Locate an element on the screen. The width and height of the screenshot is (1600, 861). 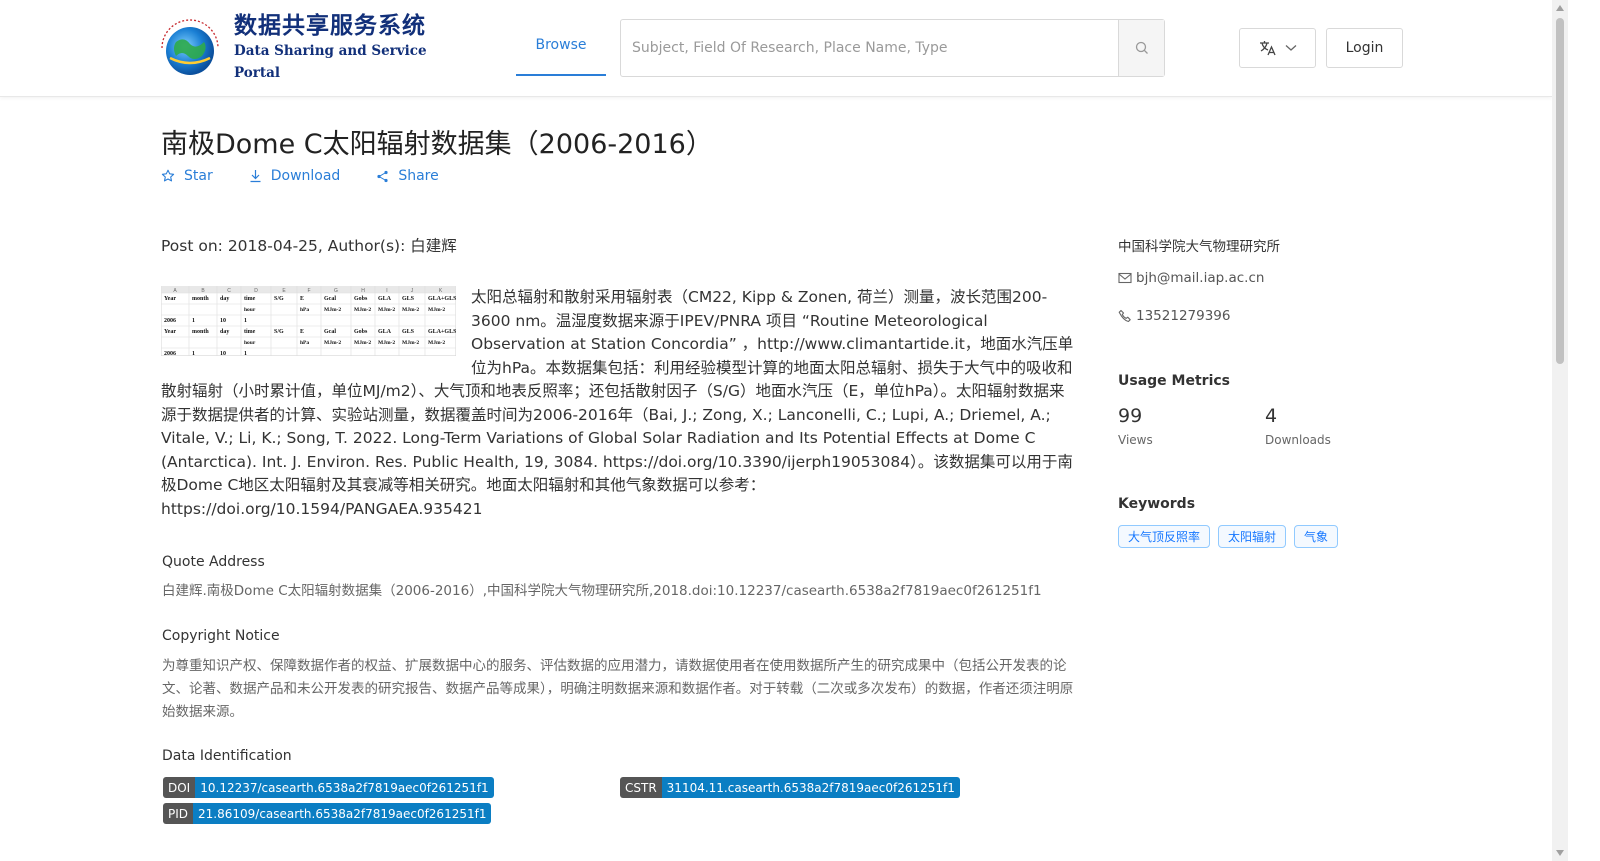
chevron-down-icon is located at coordinates (1290, 48).